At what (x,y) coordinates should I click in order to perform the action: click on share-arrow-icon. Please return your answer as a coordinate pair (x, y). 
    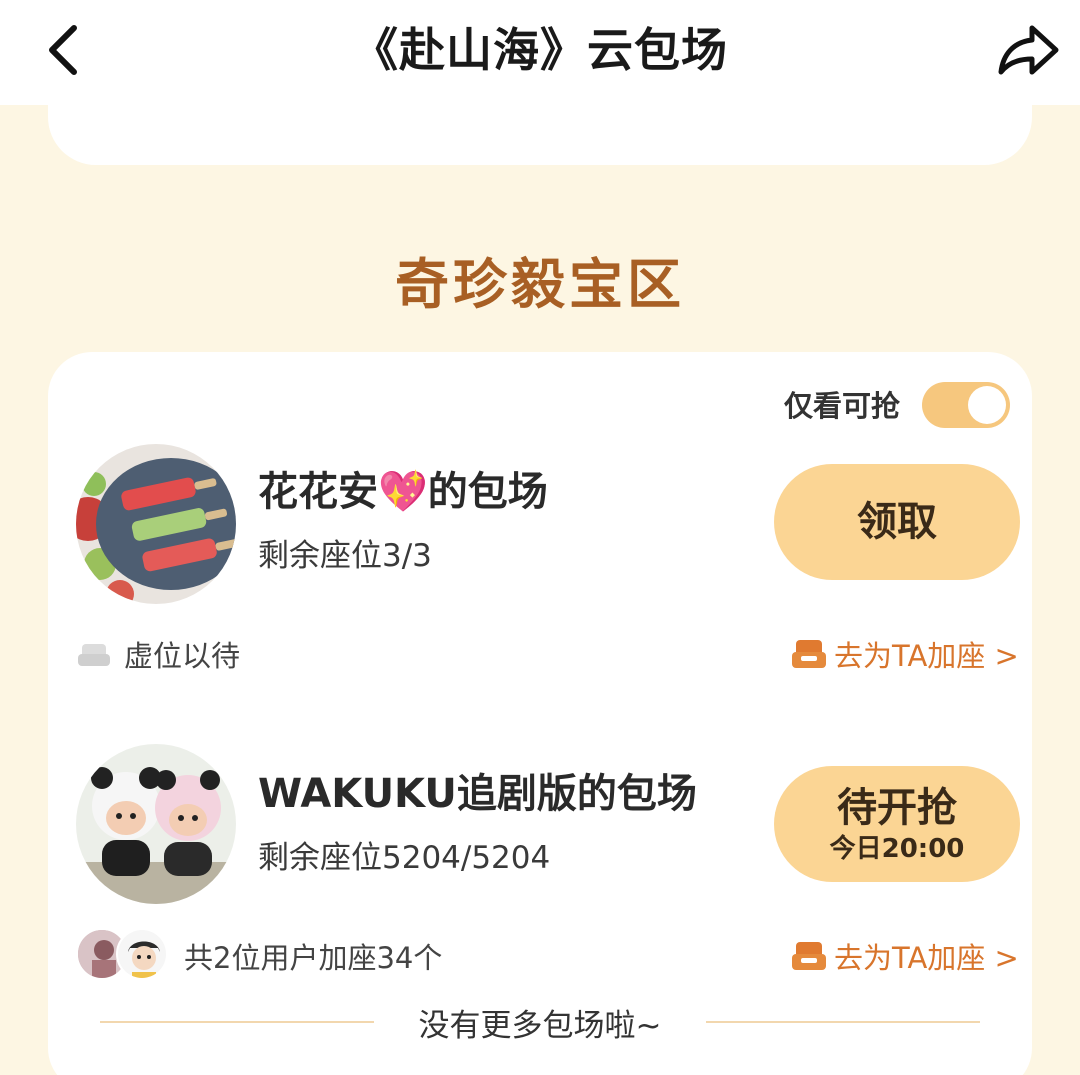
    Looking at the image, I should click on (1028, 50).